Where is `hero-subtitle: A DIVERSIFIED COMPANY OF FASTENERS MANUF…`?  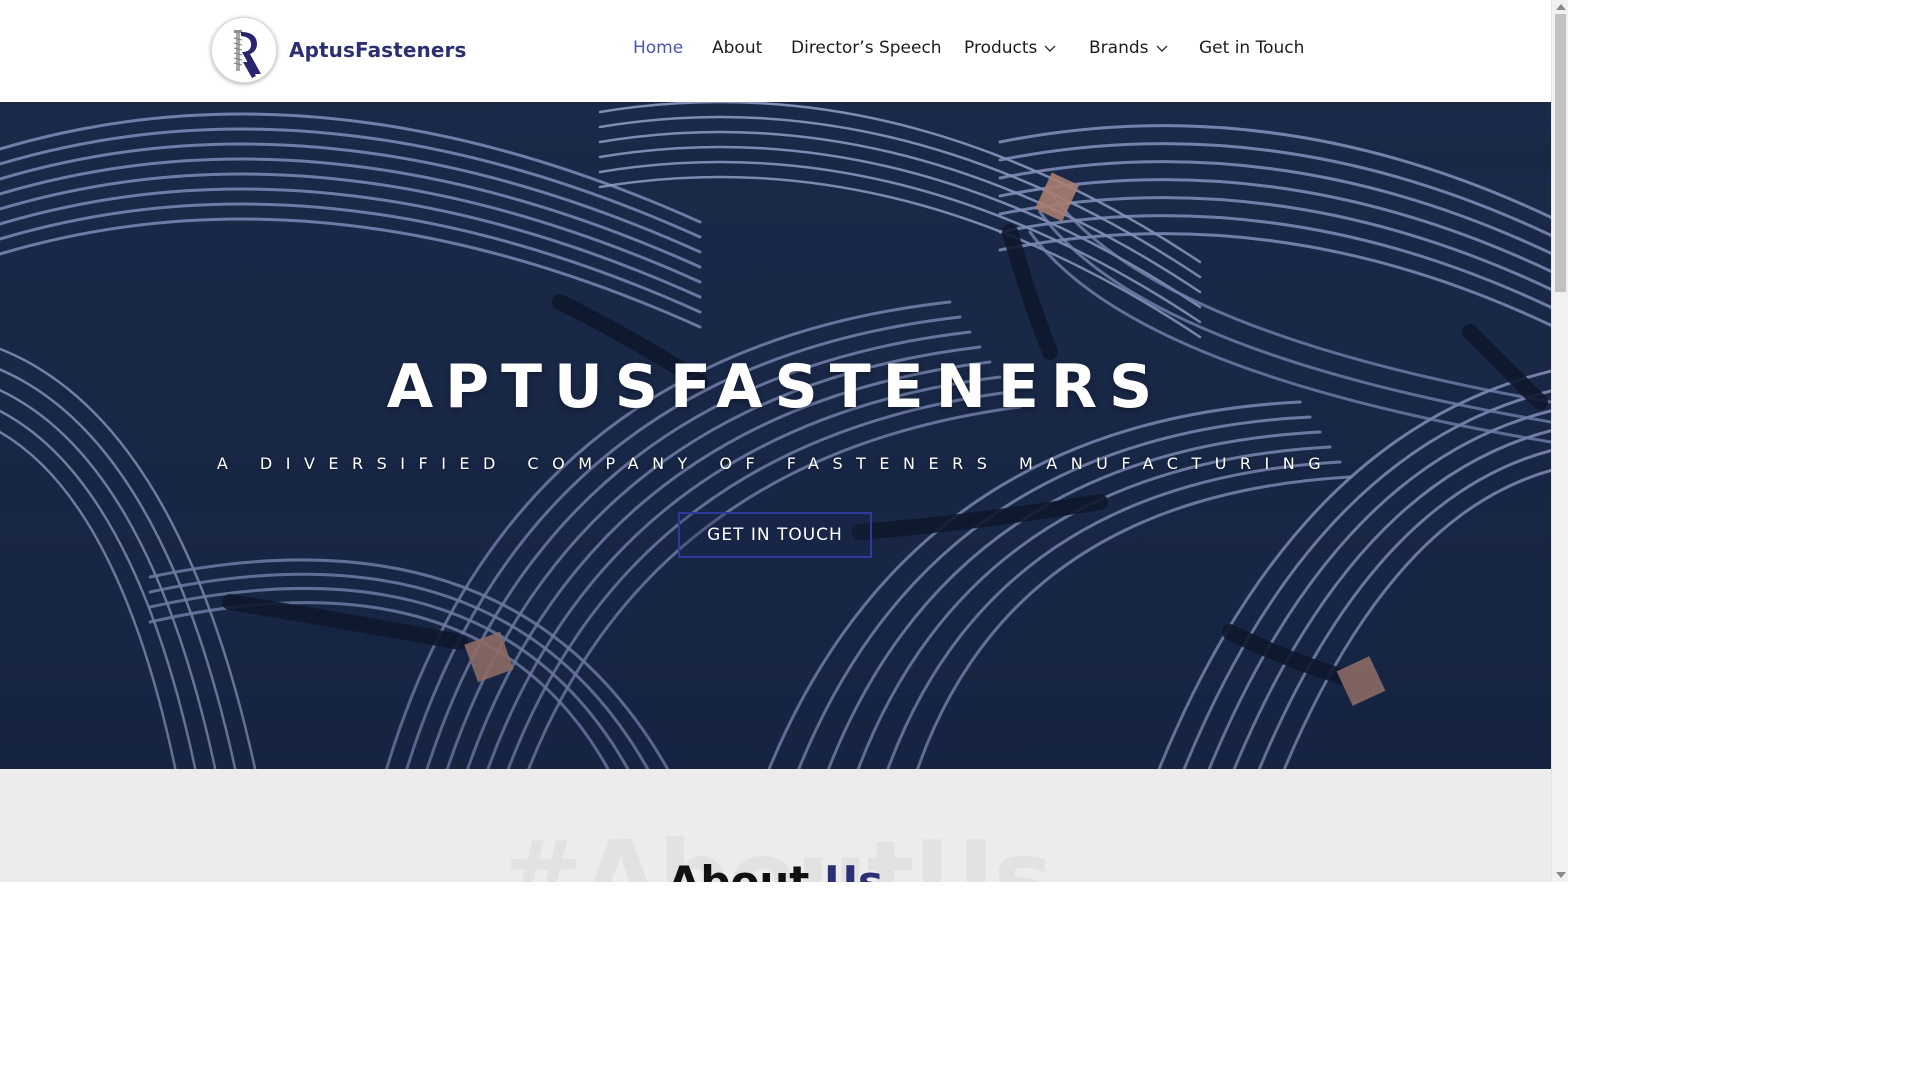 hero-subtitle: A DIVERSIFIED COMPANY OF FASTENERS MANUF… is located at coordinates (775, 463).